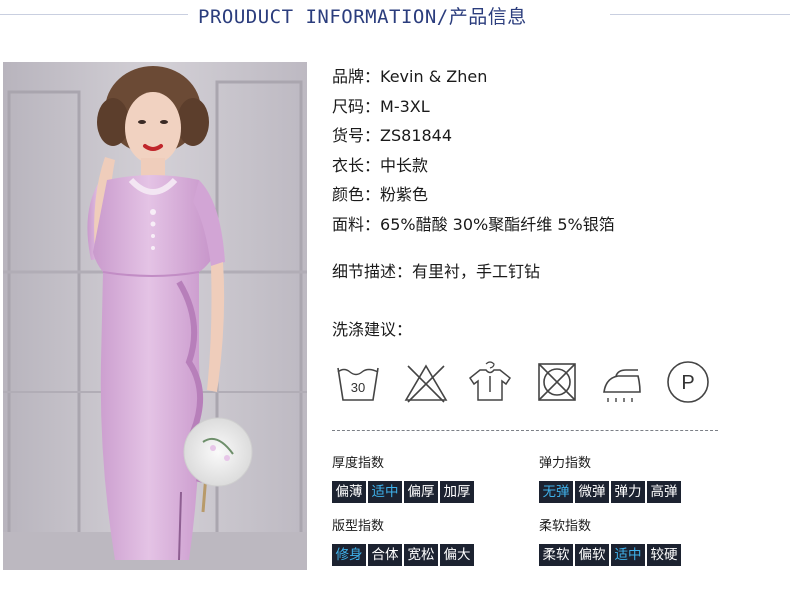 The height and width of the screenshot is (600, 790). Describe the element at coordinates (358, 463) in the screenshot. I see `index-title: 厚度指数` at that location.